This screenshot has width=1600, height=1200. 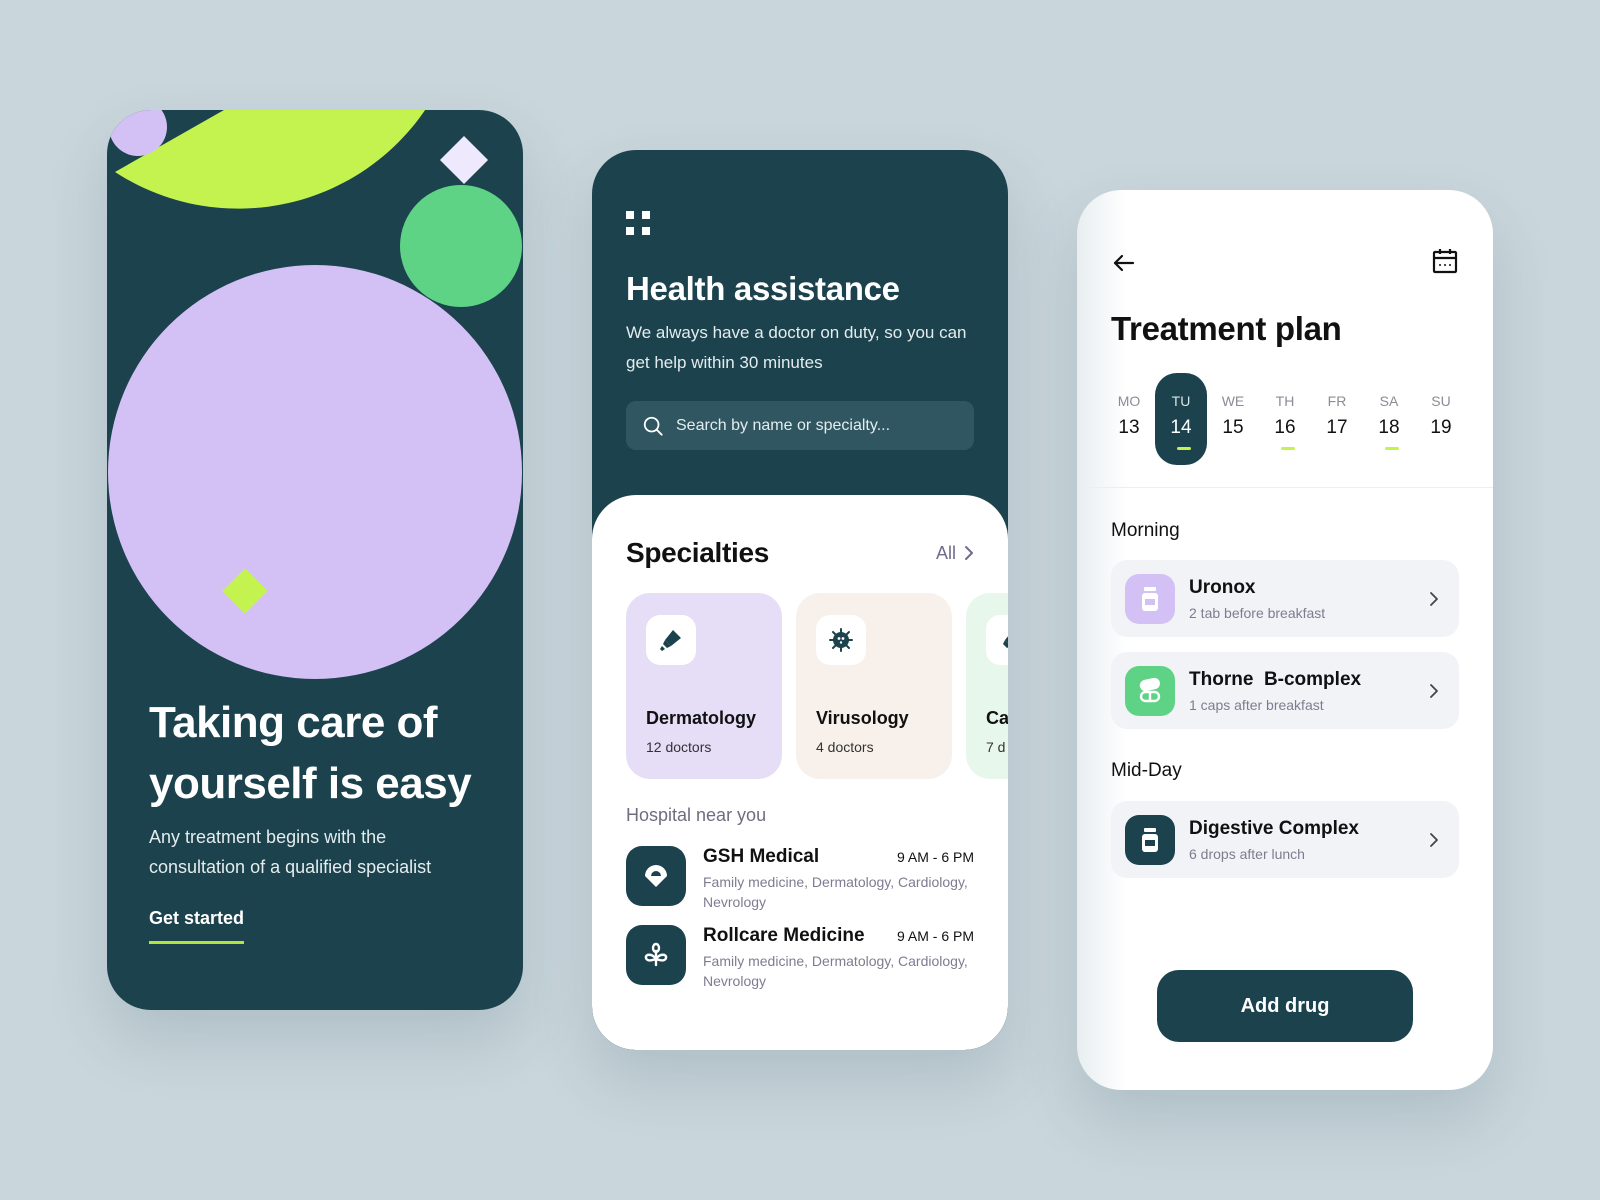 I want to click on medication-item: Digestive Complex 6 drops after lunch, so click(x=1285, y=839).